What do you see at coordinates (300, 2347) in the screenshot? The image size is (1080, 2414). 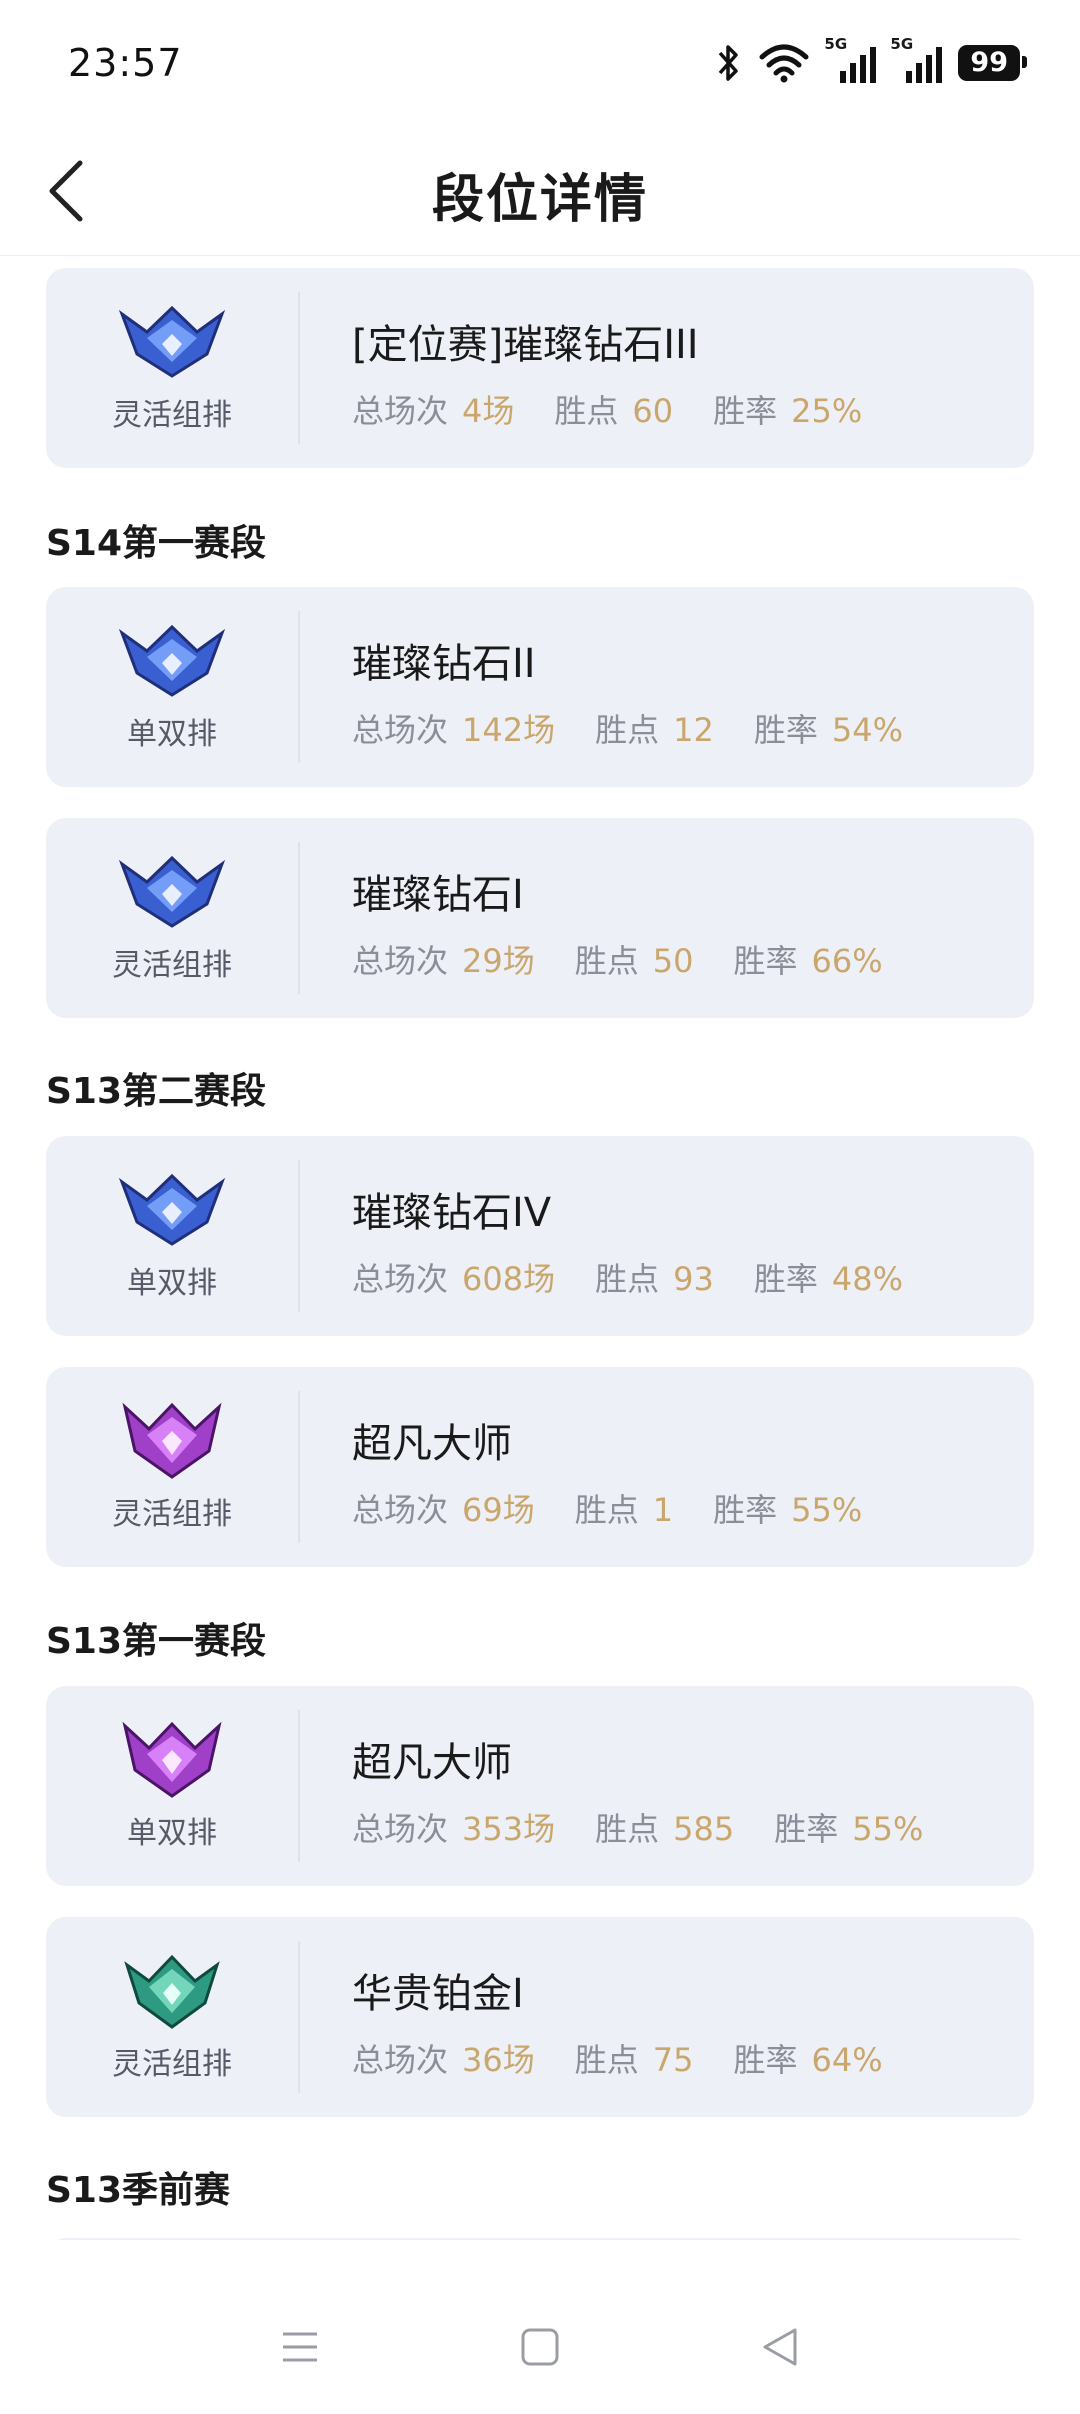 I see `menu-icon` at bounding box center [300, 2347].